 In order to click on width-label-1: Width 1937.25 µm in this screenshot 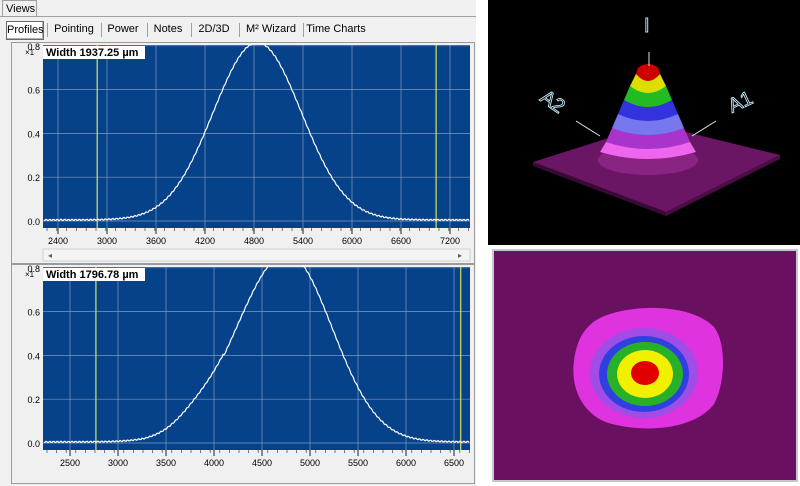, I will do `click(92, 53)`.